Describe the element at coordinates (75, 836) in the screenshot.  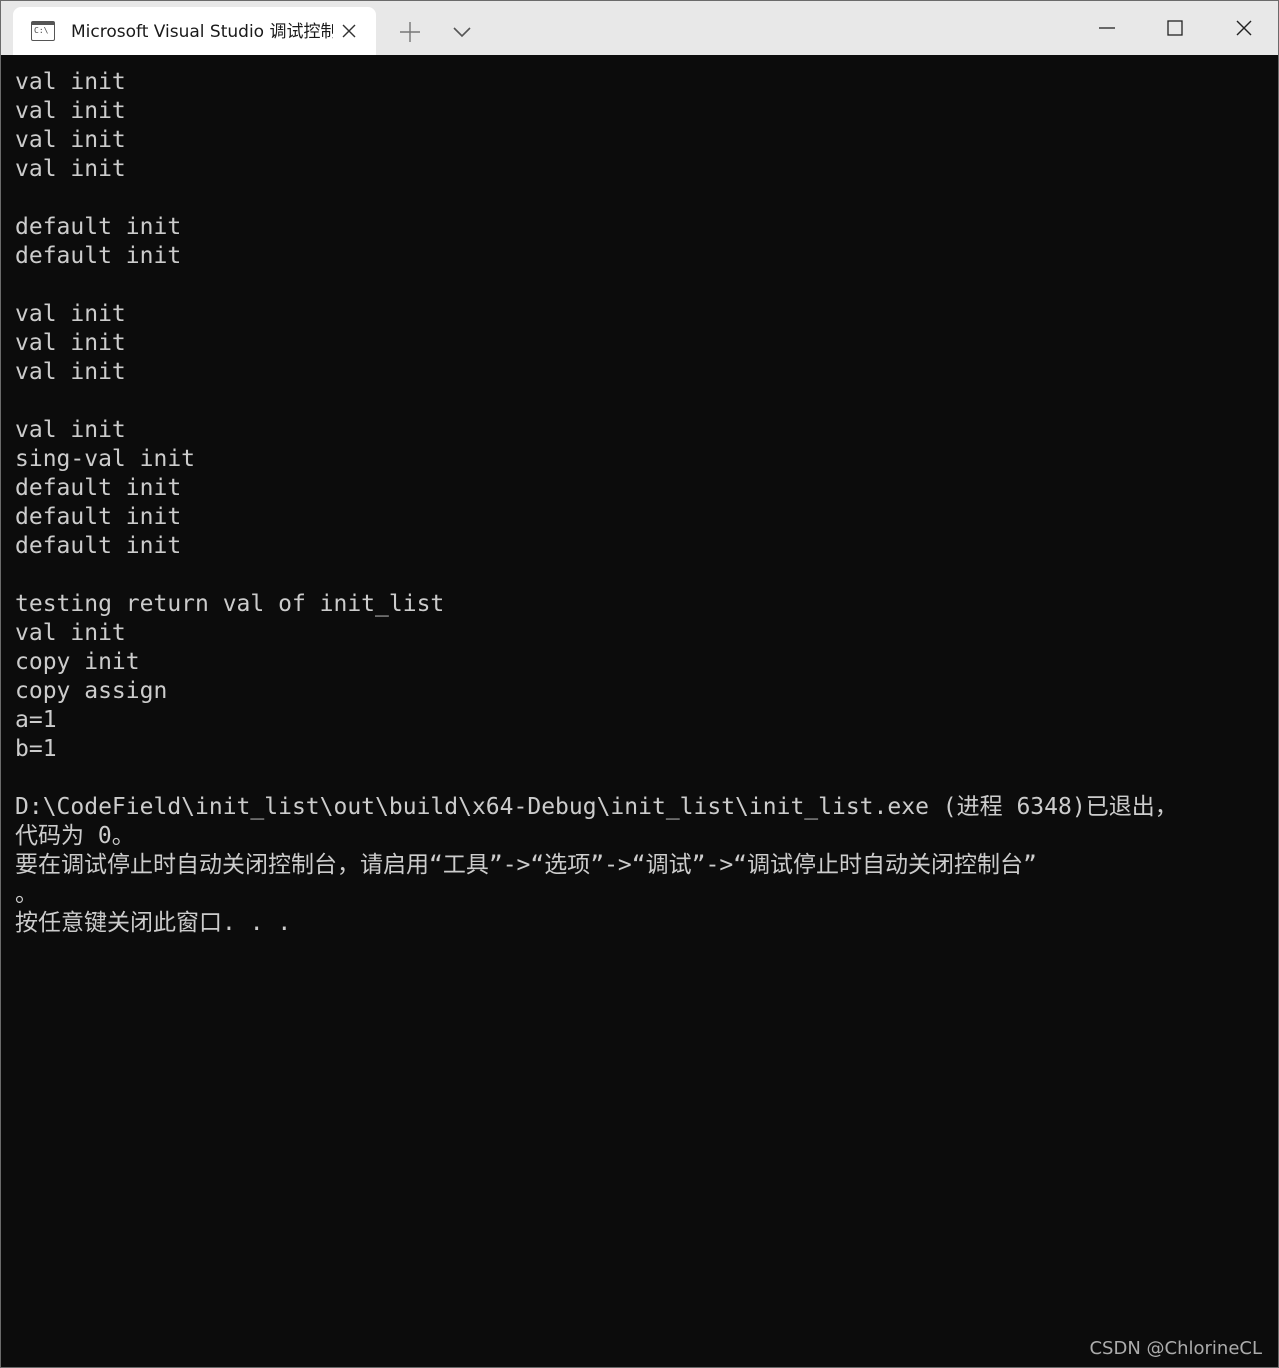
I see `console-line: 代码为 0。` at that location.